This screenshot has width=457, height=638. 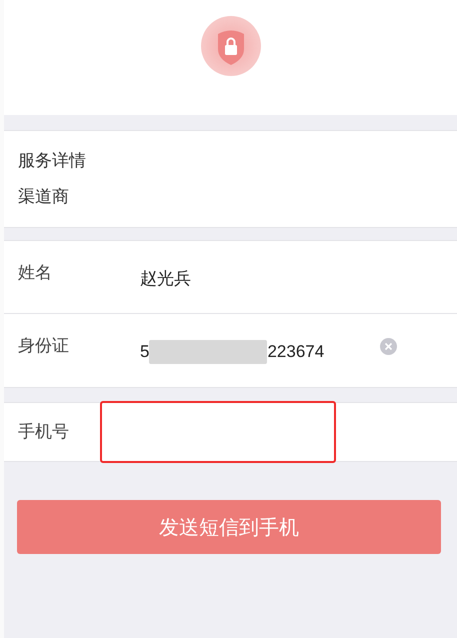 I want to click on field-label: 手机号, so click(x=44, y=432).